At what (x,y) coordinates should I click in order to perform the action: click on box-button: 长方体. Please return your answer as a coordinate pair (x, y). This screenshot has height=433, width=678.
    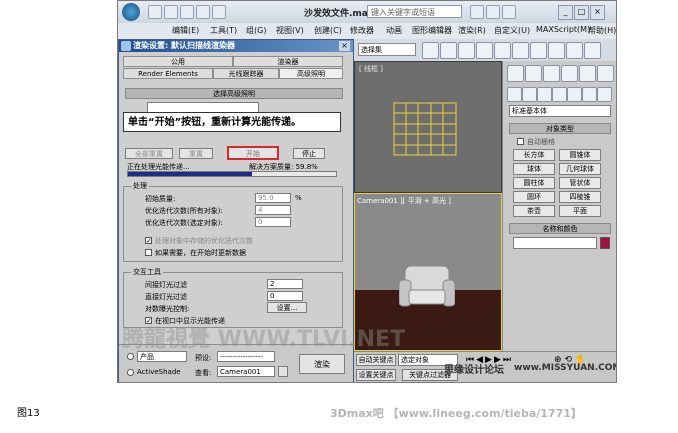
    Looking at the image, I should click on (534, 155).